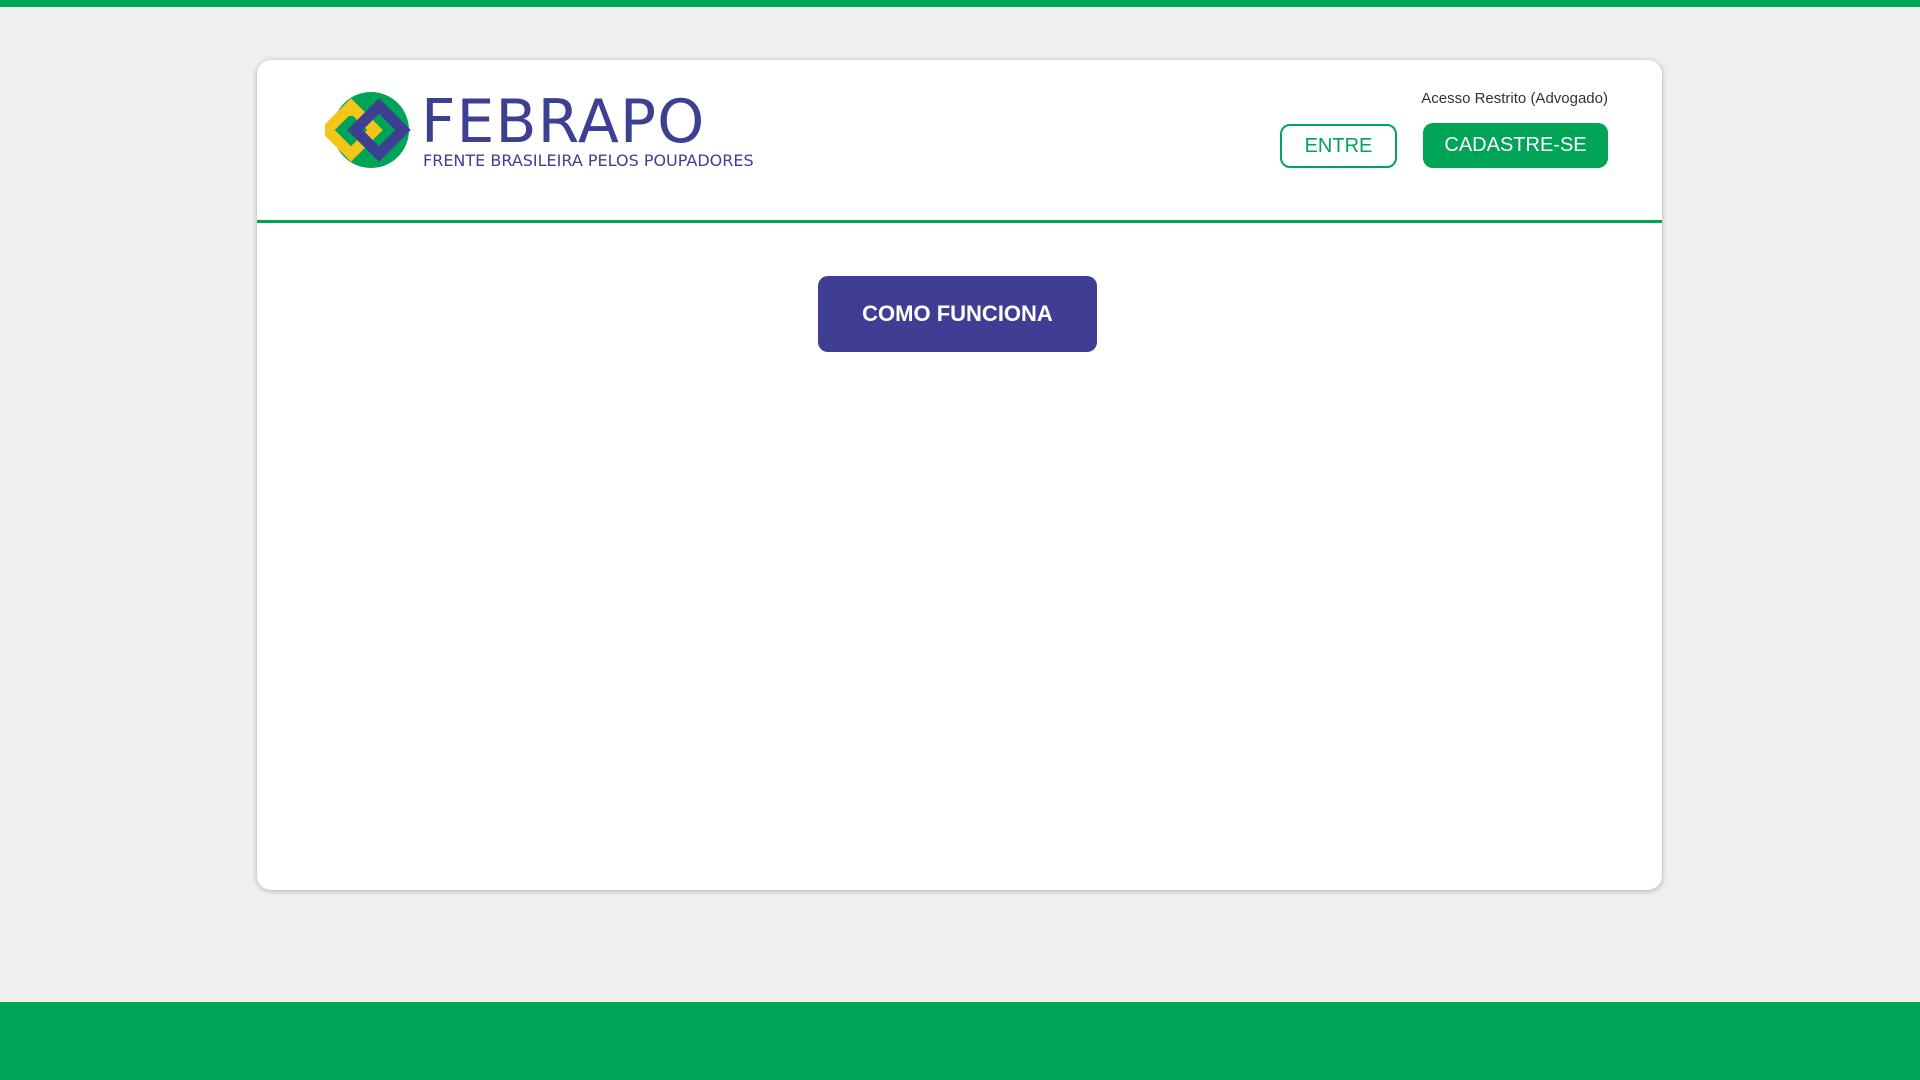 The height and width of the screenshot is (1080, 1920). What do you see at coordinates (368, 130) in the screenshot?
I see `logo-mark-icon` at bounding box center [368, 130].